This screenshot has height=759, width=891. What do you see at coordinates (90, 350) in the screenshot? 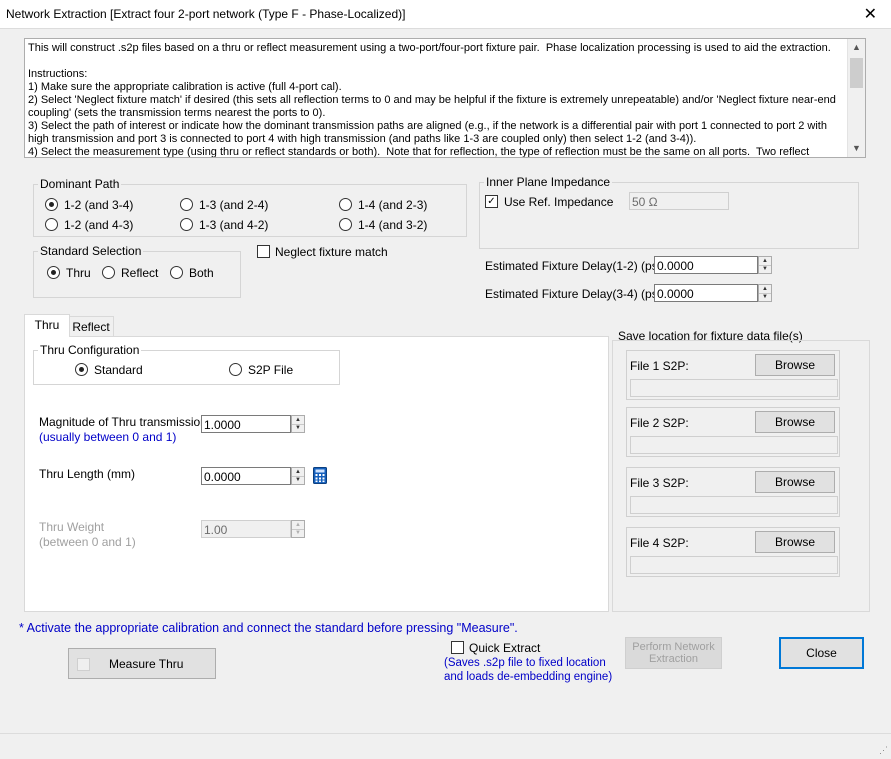
I see `thru-configuration-legend: Thru Configuration` at bounding box center [90, 350].